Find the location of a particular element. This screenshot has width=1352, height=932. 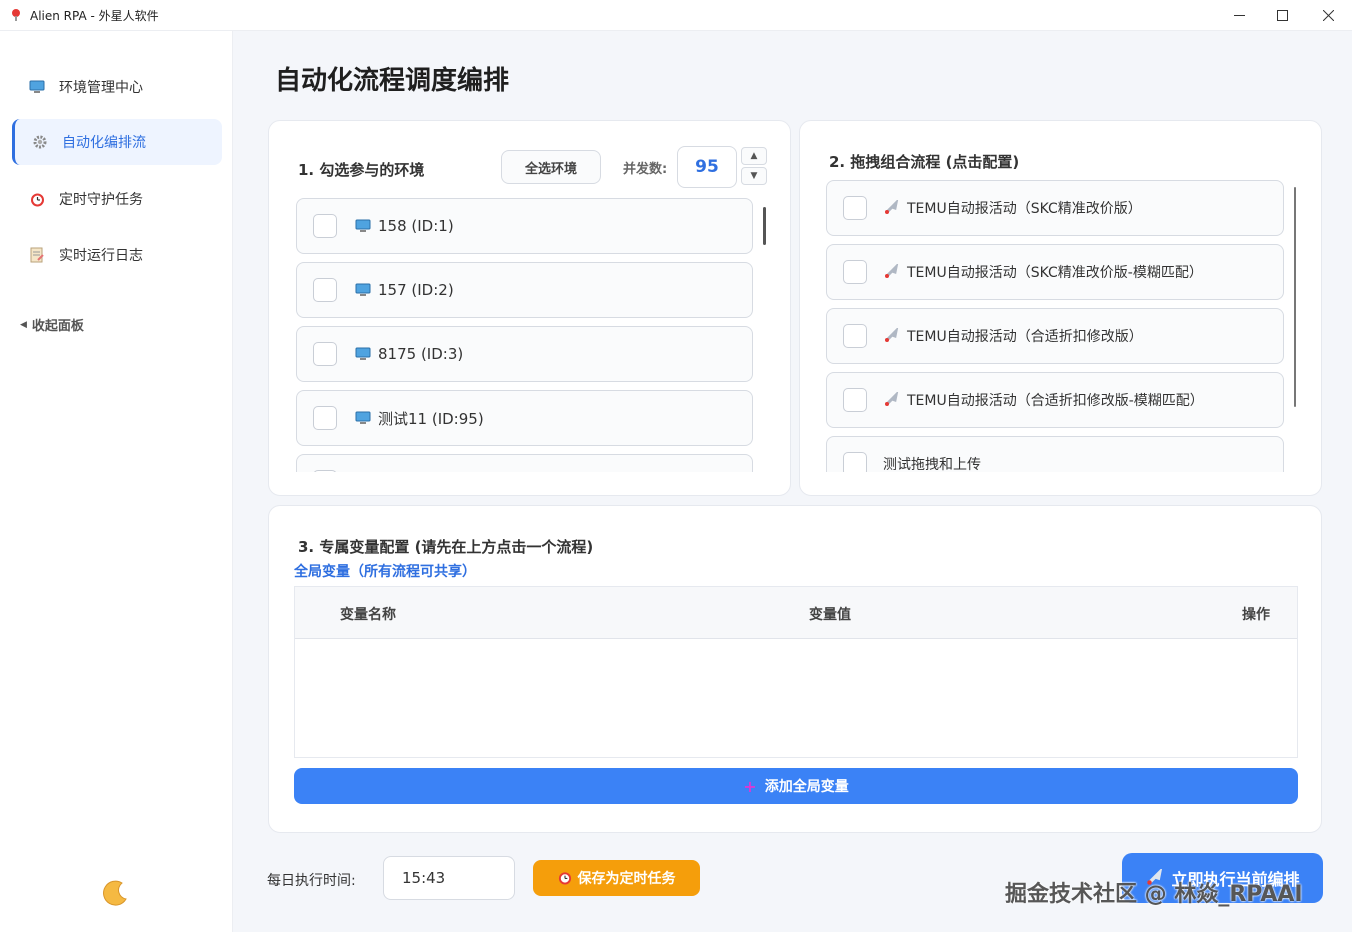

minimize-icon is located at coordinates (1239, 15).